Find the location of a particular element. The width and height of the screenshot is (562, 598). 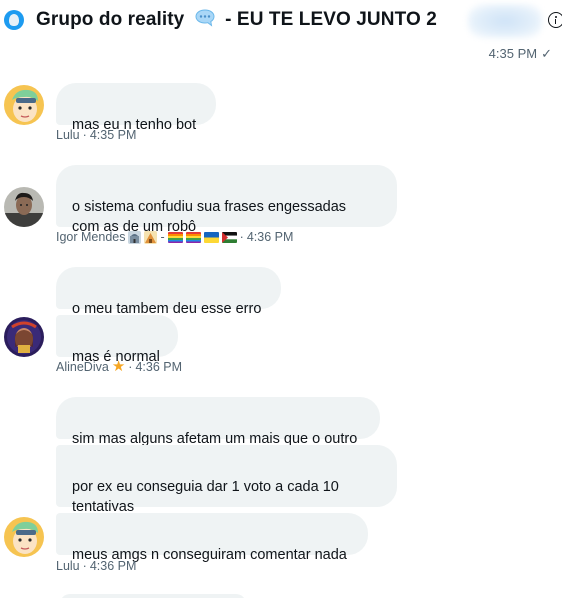

message-meta: Lulu · 4:36 PM is located at coordinates (96, 566).